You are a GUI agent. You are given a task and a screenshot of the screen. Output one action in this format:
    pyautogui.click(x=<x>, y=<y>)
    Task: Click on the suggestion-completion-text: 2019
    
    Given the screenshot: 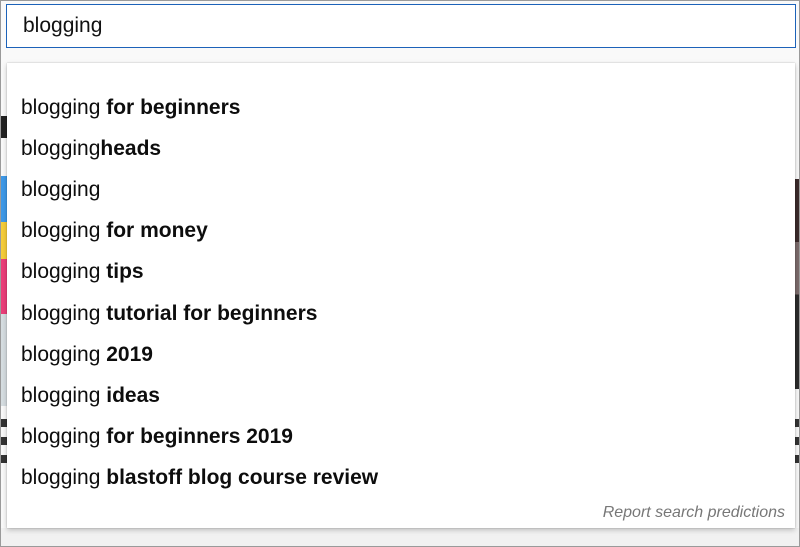 What is the action you would take?
    pyautogui.click(x=126, y=354)
    